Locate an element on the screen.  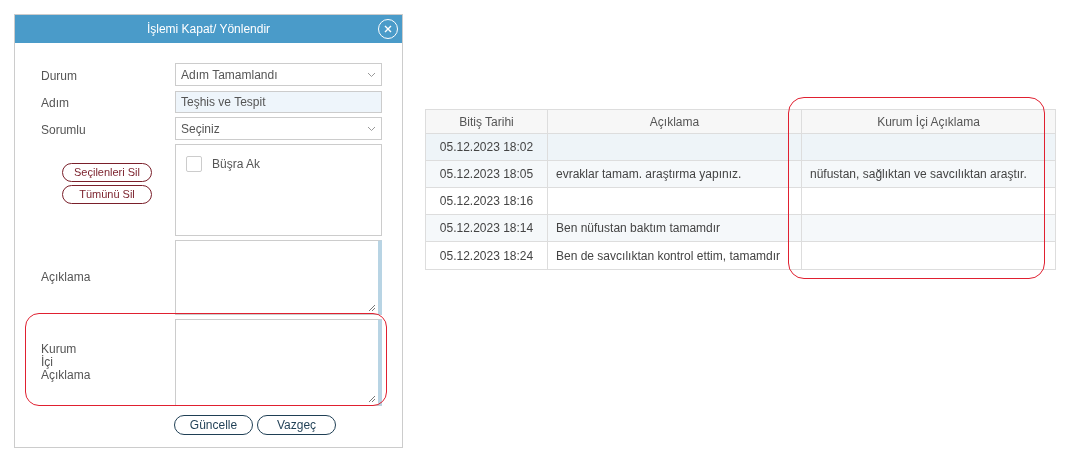
text-field: Teşhis ve Tespit is located at coordinates (278, 101).